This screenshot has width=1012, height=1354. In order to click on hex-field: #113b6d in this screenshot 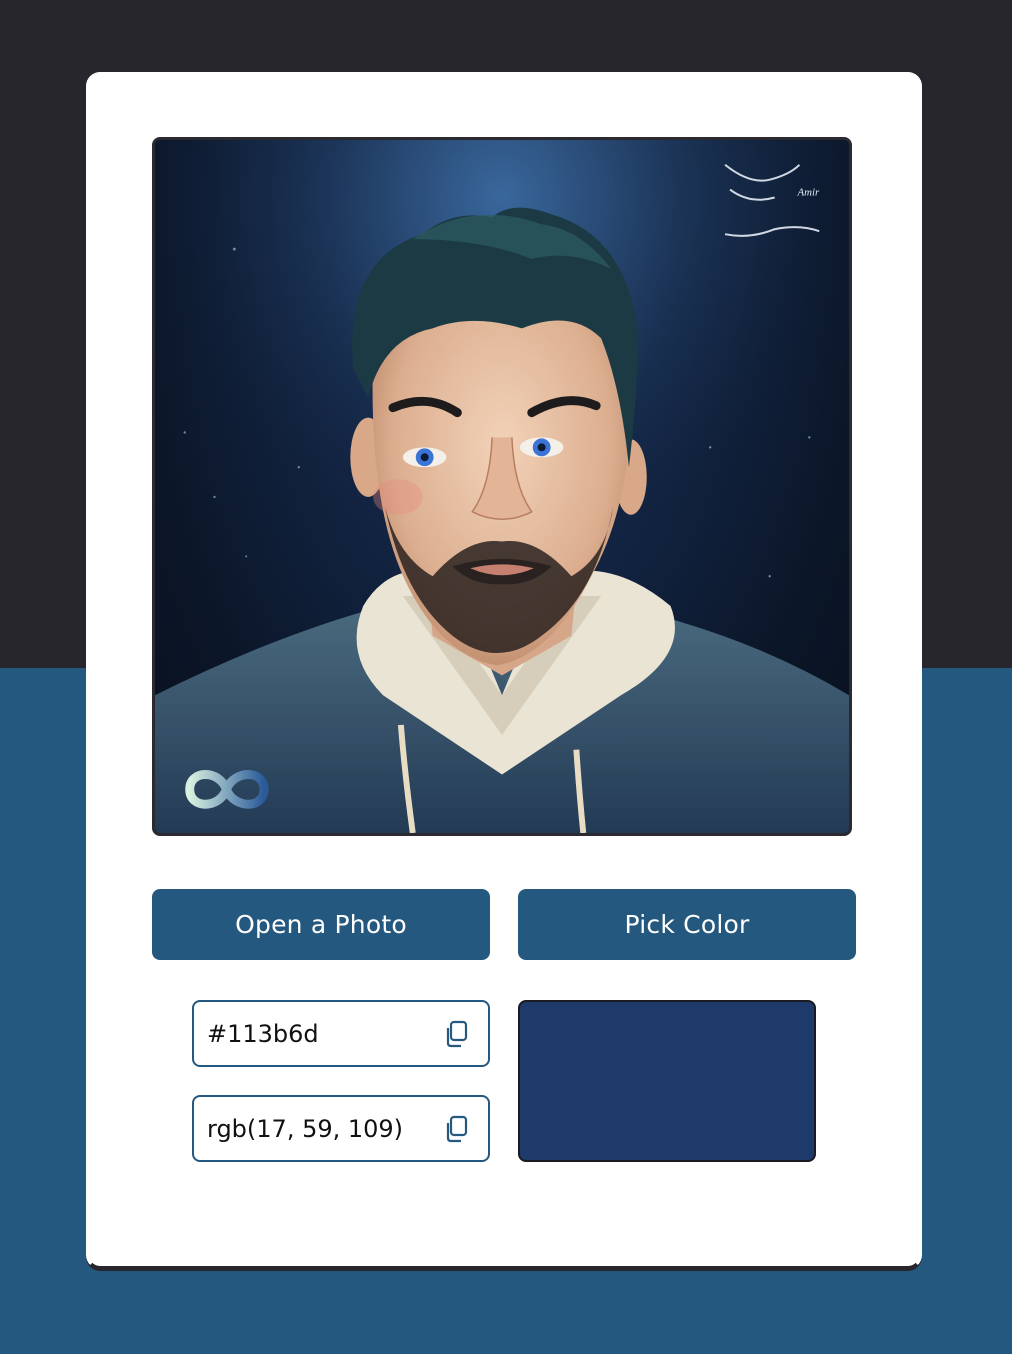, I will do `click(341, 1033)`.